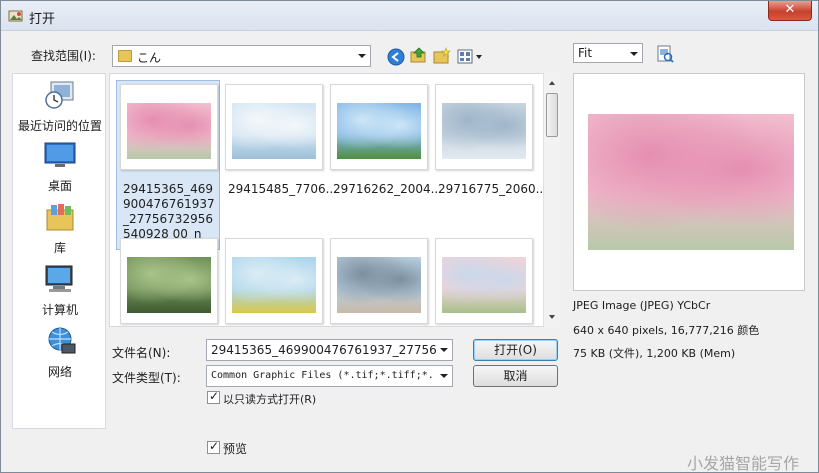 This screenshot has height=473, width=819. I want to click on file-type-dropdown: Common Graphic Files (*.tif;*.tiff;*., so click(329, 376).